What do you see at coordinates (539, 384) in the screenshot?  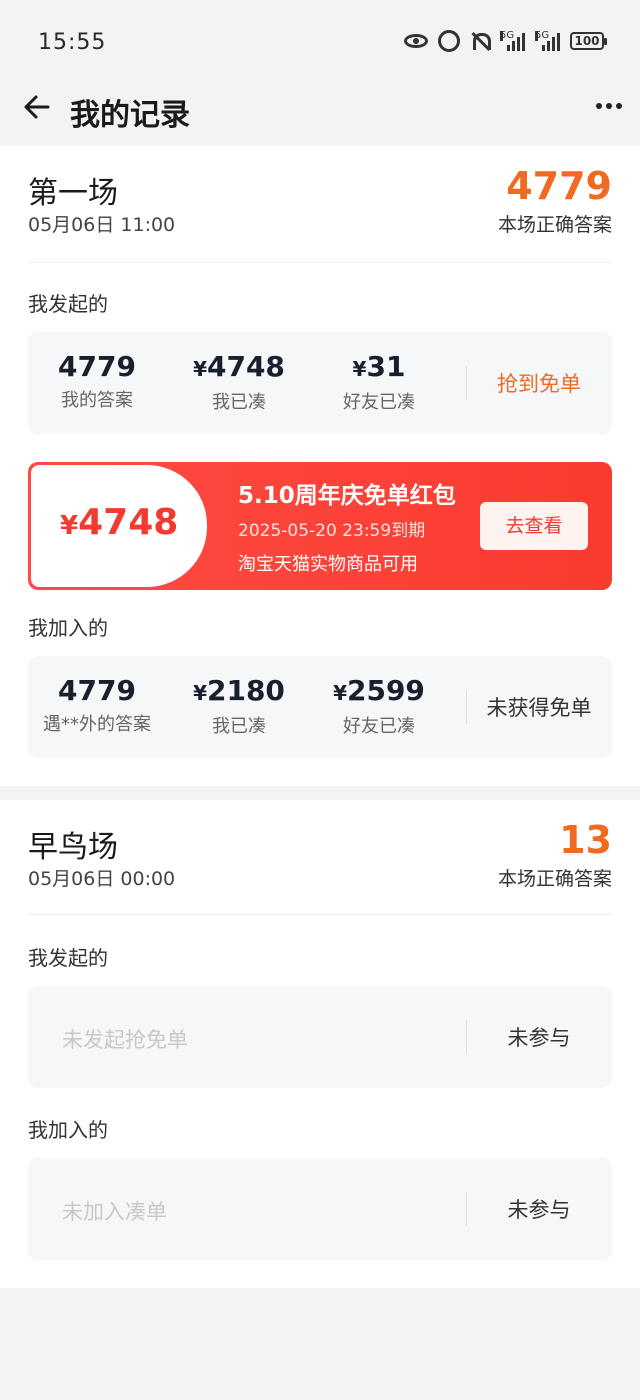 I see `result-status: 抢到免单` at bounding box center [539, 384].